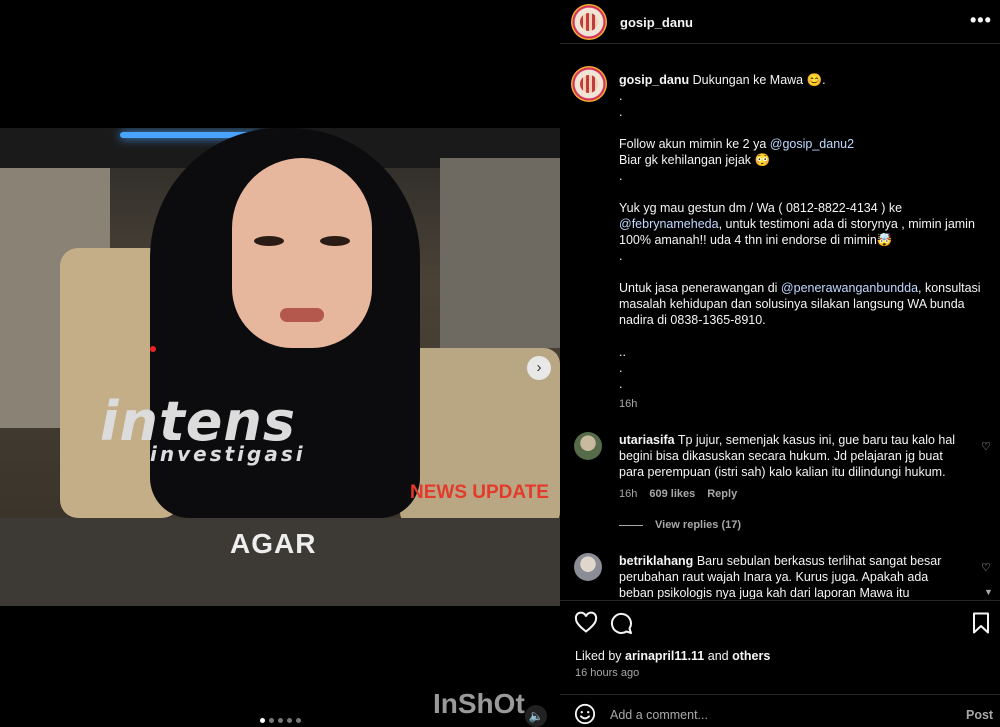 The height and width of the screenshot is (727, 1000). What do you see at coordinates (622, 352) in the screenshot?
I see `caption-line: ..` at bounding box center [622, 352].